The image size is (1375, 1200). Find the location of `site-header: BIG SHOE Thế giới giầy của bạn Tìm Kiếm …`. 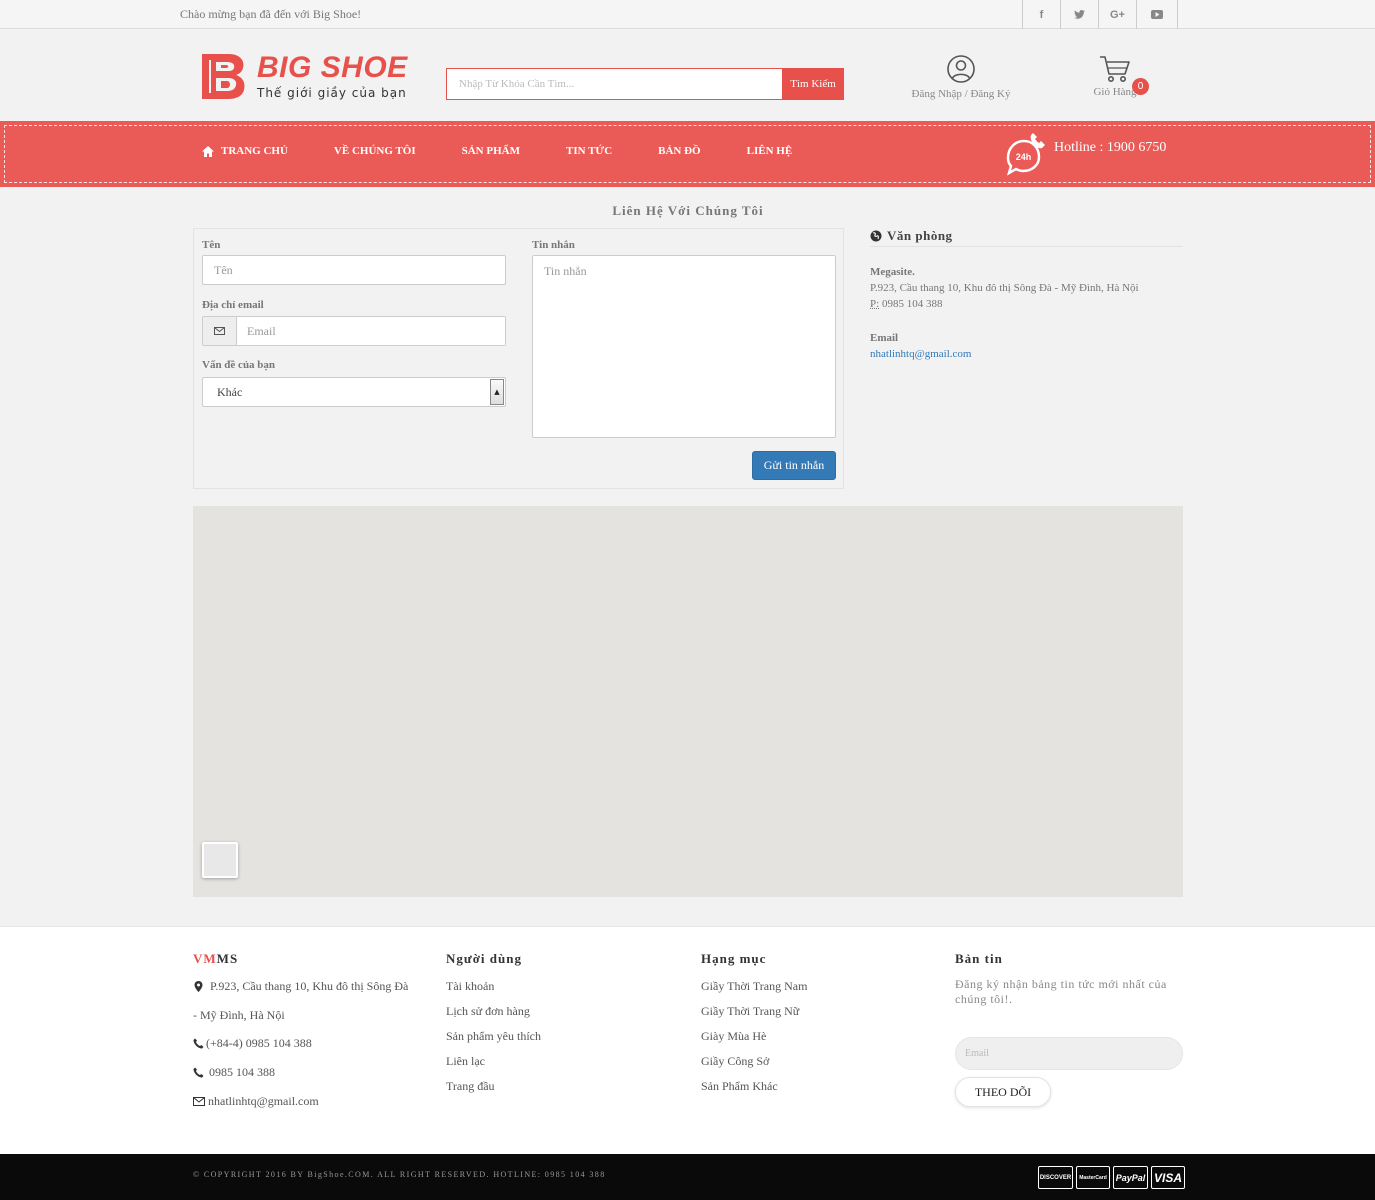

site-header: BIG SHOE Thế giới giầy của bạn Tìm Kiếm … is located at coordinates (687, 75).